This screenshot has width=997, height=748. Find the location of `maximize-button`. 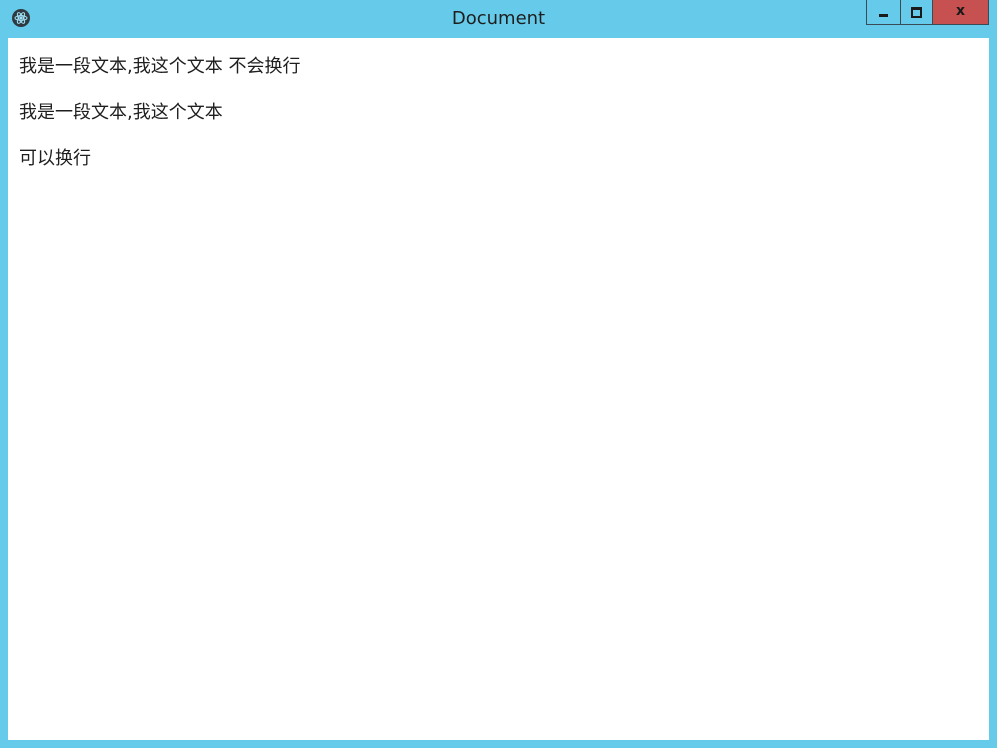

maximize-button is located at coordinates (916, 12).